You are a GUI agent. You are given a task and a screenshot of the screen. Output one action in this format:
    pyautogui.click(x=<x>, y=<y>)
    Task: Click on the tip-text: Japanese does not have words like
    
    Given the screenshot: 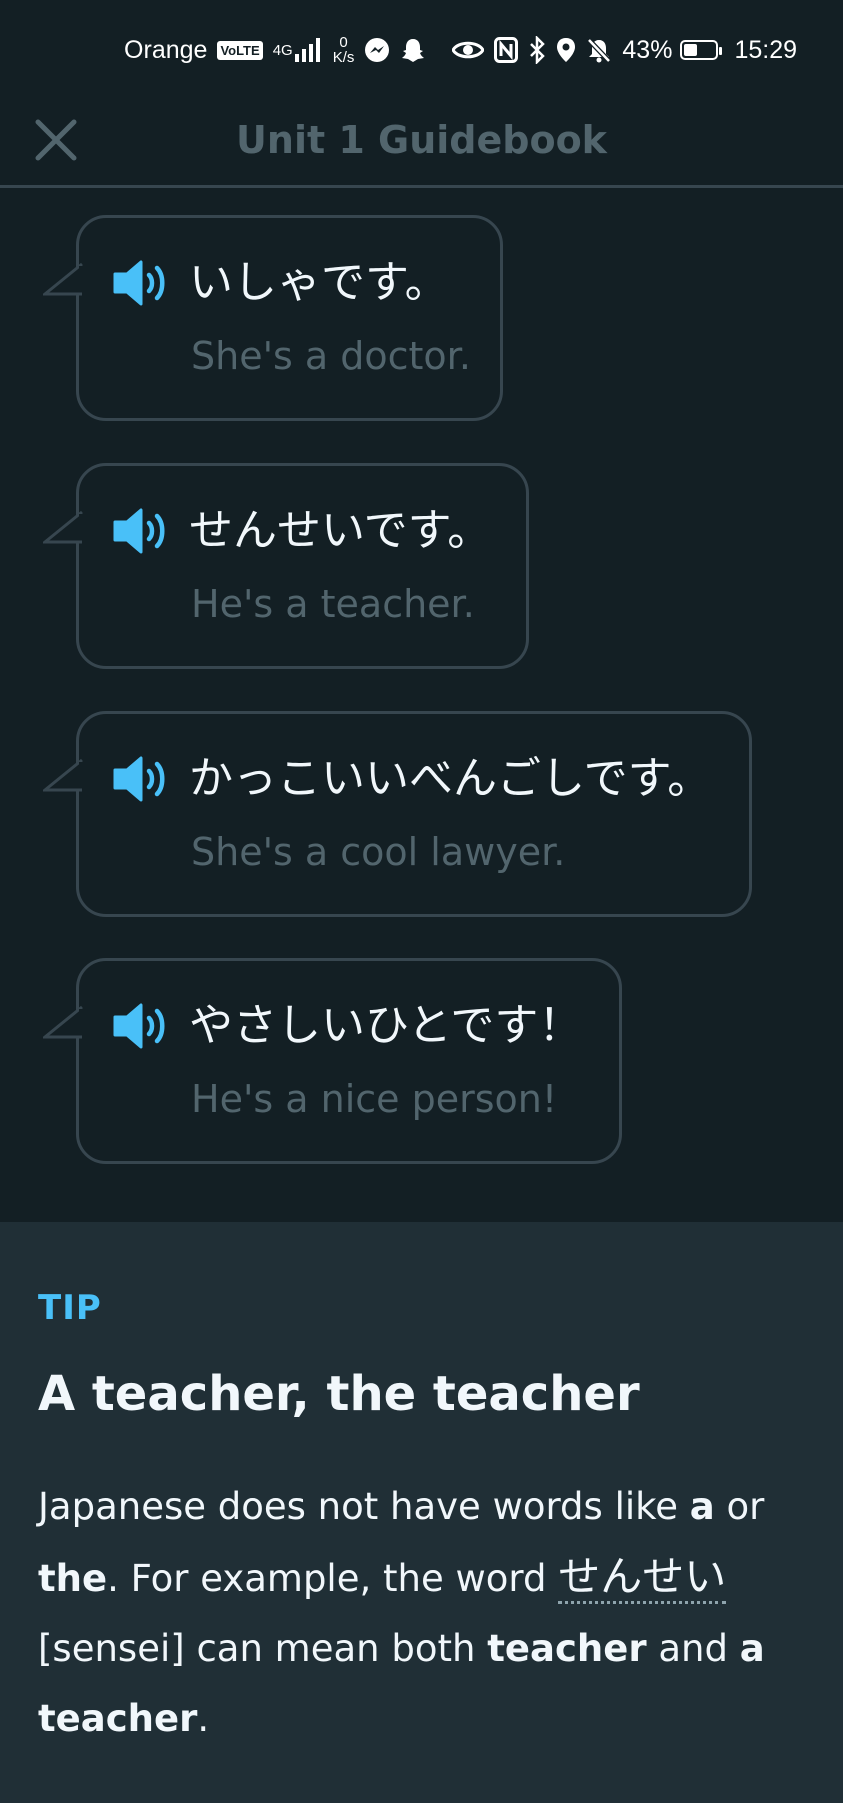 What is the action you would take?
    pyautogui.click(x=364, y=1506)
    